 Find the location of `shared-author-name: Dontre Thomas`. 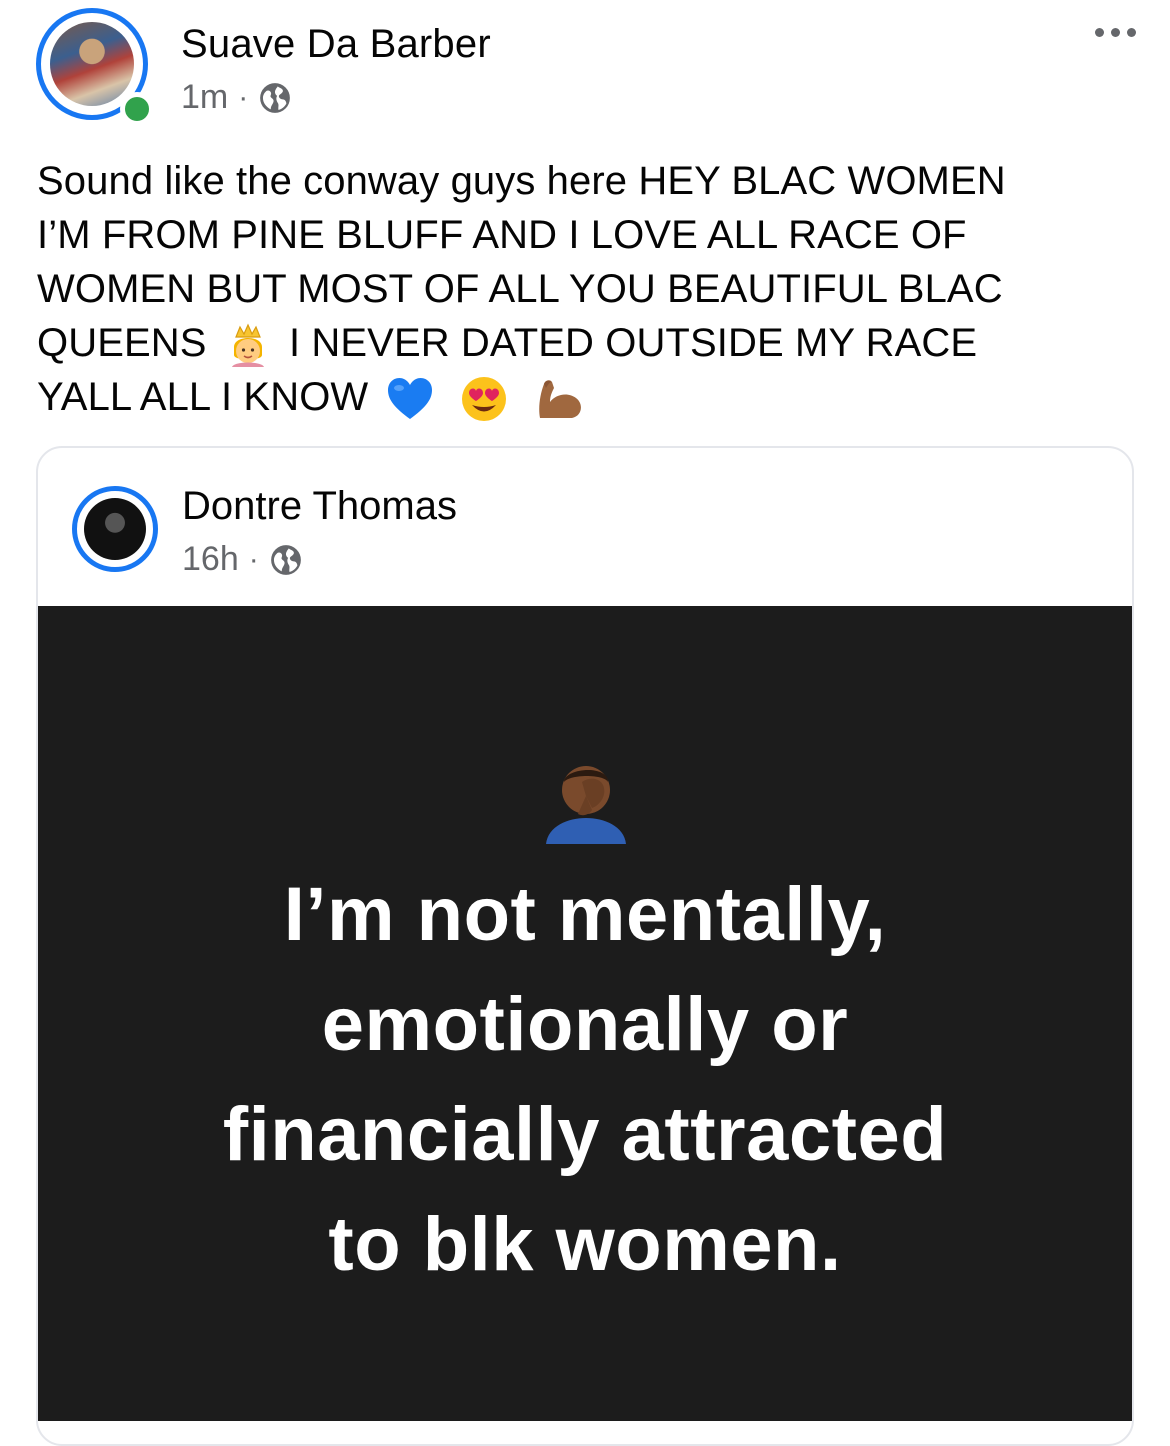

shared-author-name: Dontre Thomas is located at coordinates (319, 506).